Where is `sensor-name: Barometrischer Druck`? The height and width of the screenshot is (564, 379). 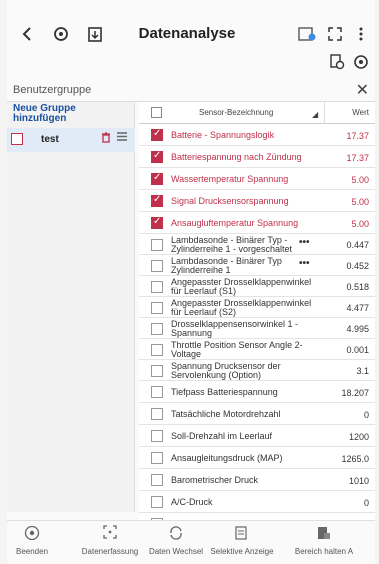 sensor-name: Barometrischer Druck is located at coordinates (215, 480).